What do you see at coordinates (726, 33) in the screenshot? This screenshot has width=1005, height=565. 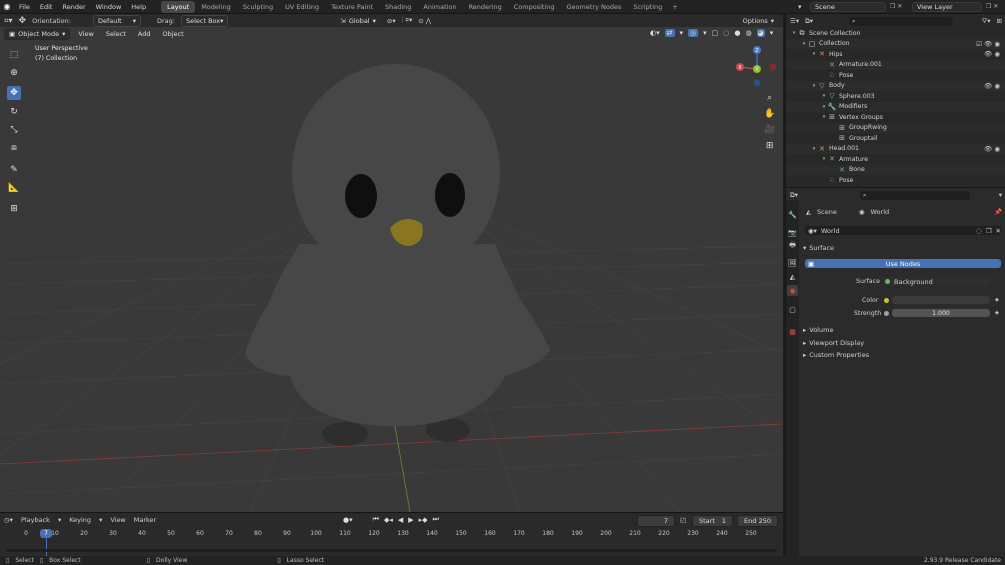 I see `wireframe-shading-icon: ◌` at bounding box center [726, 33].